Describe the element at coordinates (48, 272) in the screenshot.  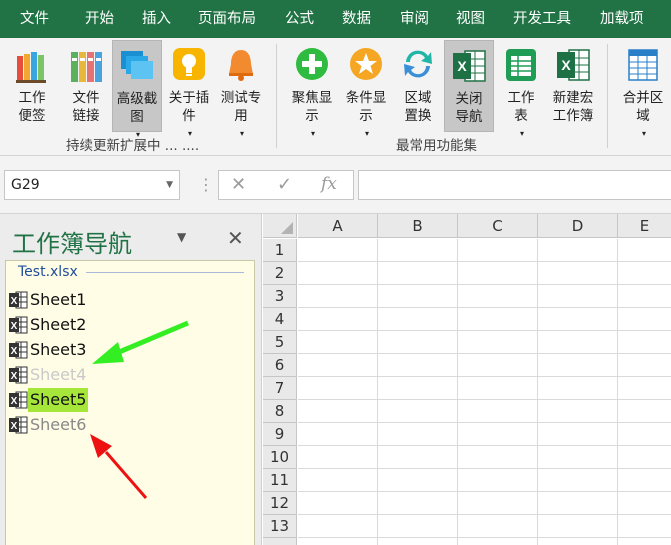
I see `workbook-file-name: Test.xlsx` at that location.